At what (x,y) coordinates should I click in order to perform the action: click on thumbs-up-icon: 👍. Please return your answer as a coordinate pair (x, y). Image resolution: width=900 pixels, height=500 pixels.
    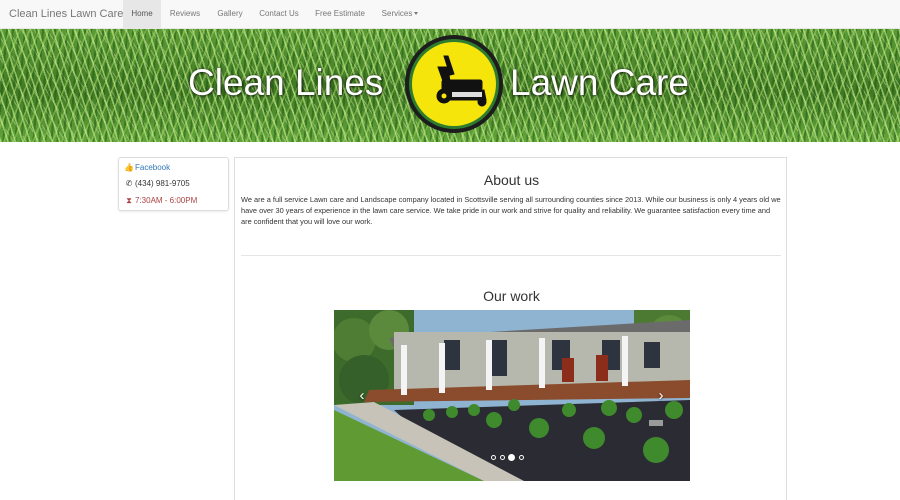
    Looking at the image, I should click on (129, 167).